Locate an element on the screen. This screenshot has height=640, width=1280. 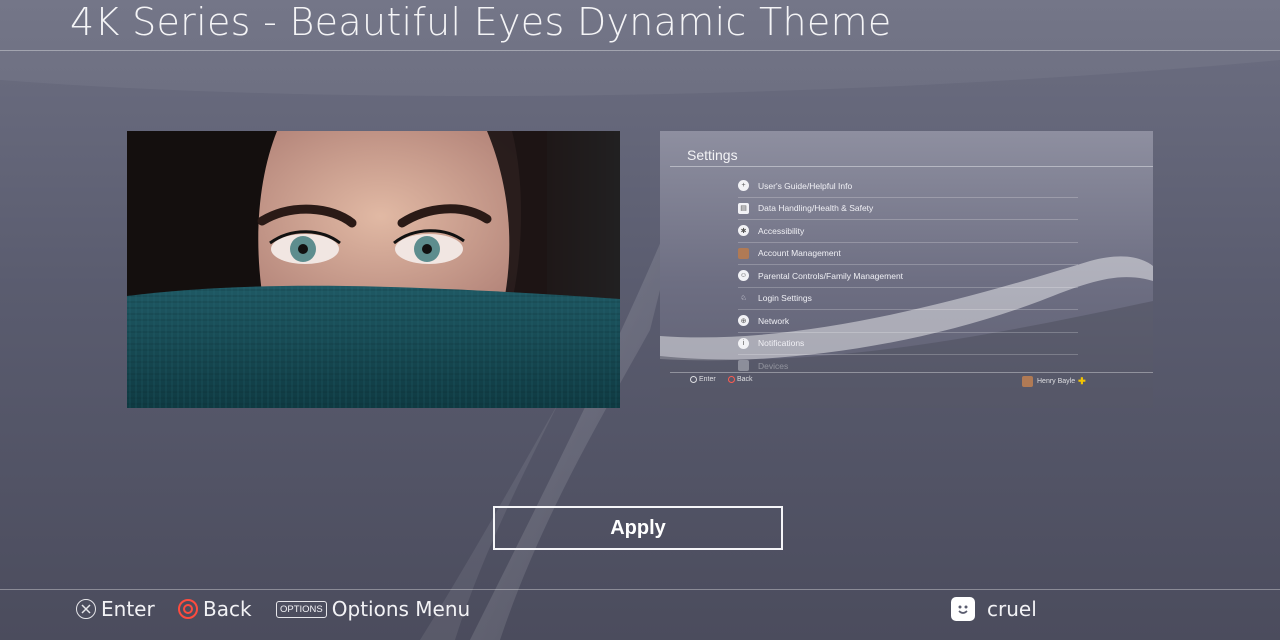
settings-preview-back-hint: Back is located at coordinates (740, 379).